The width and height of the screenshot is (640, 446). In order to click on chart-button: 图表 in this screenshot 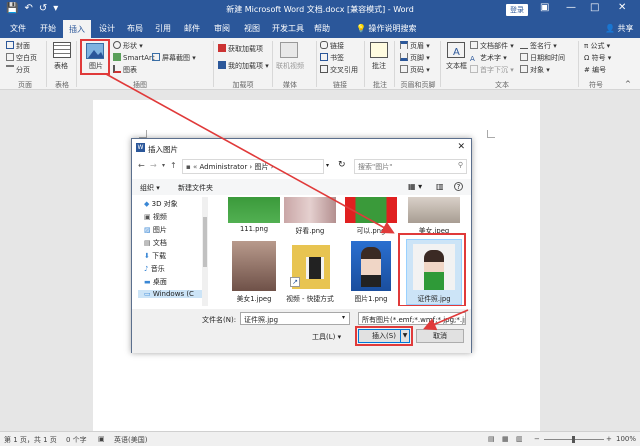, I will do `click(125, 70)`.